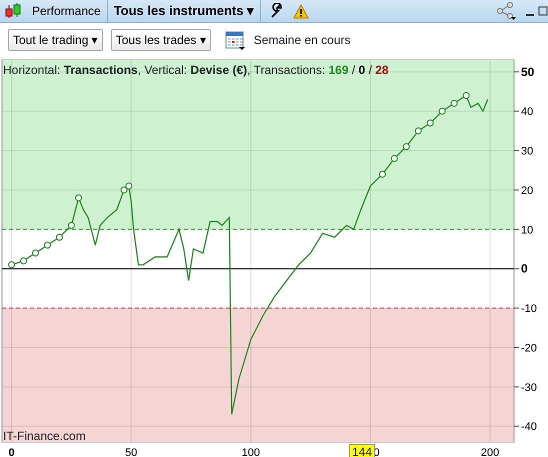 Image resolution: width=548 pixels, height=457 pixels. I want to click on x-tick-label: 0, so click(11, 452).